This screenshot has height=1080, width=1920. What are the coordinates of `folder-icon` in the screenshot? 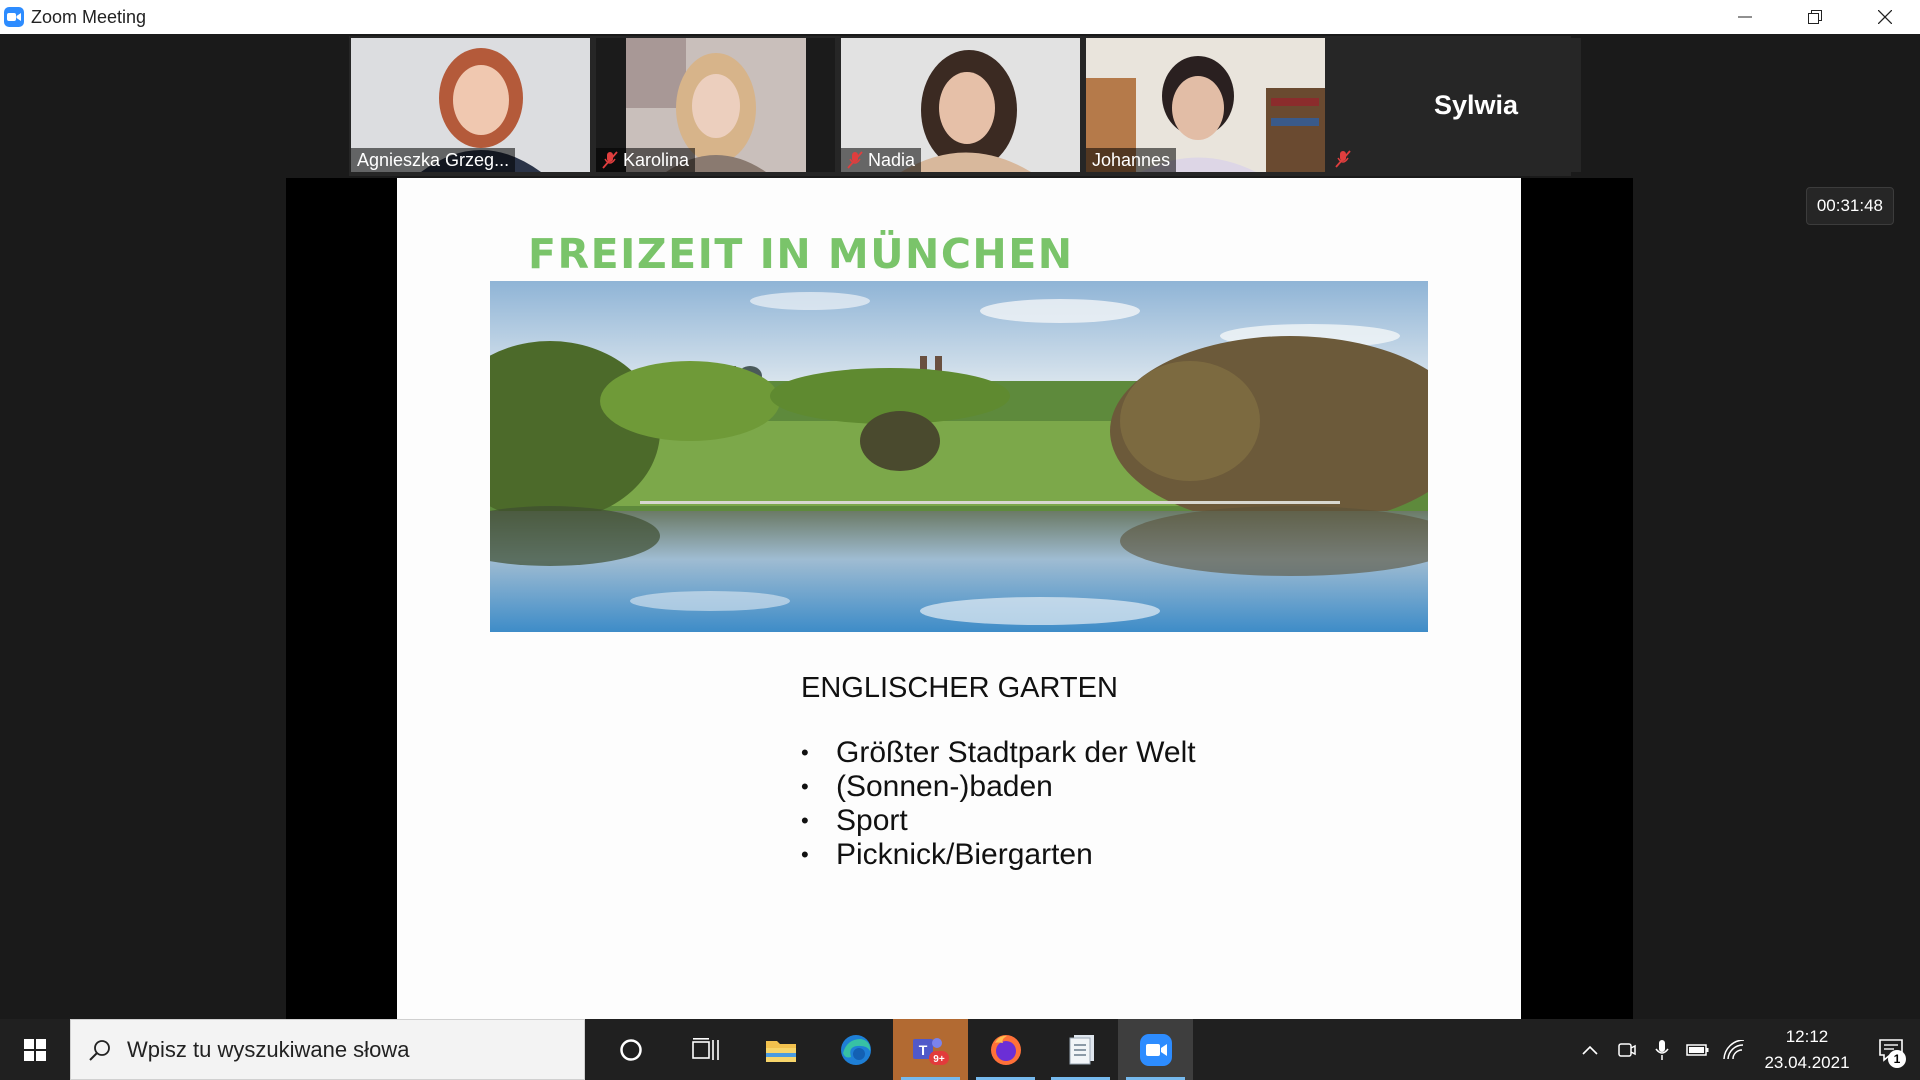 It's located at (780, 1051).